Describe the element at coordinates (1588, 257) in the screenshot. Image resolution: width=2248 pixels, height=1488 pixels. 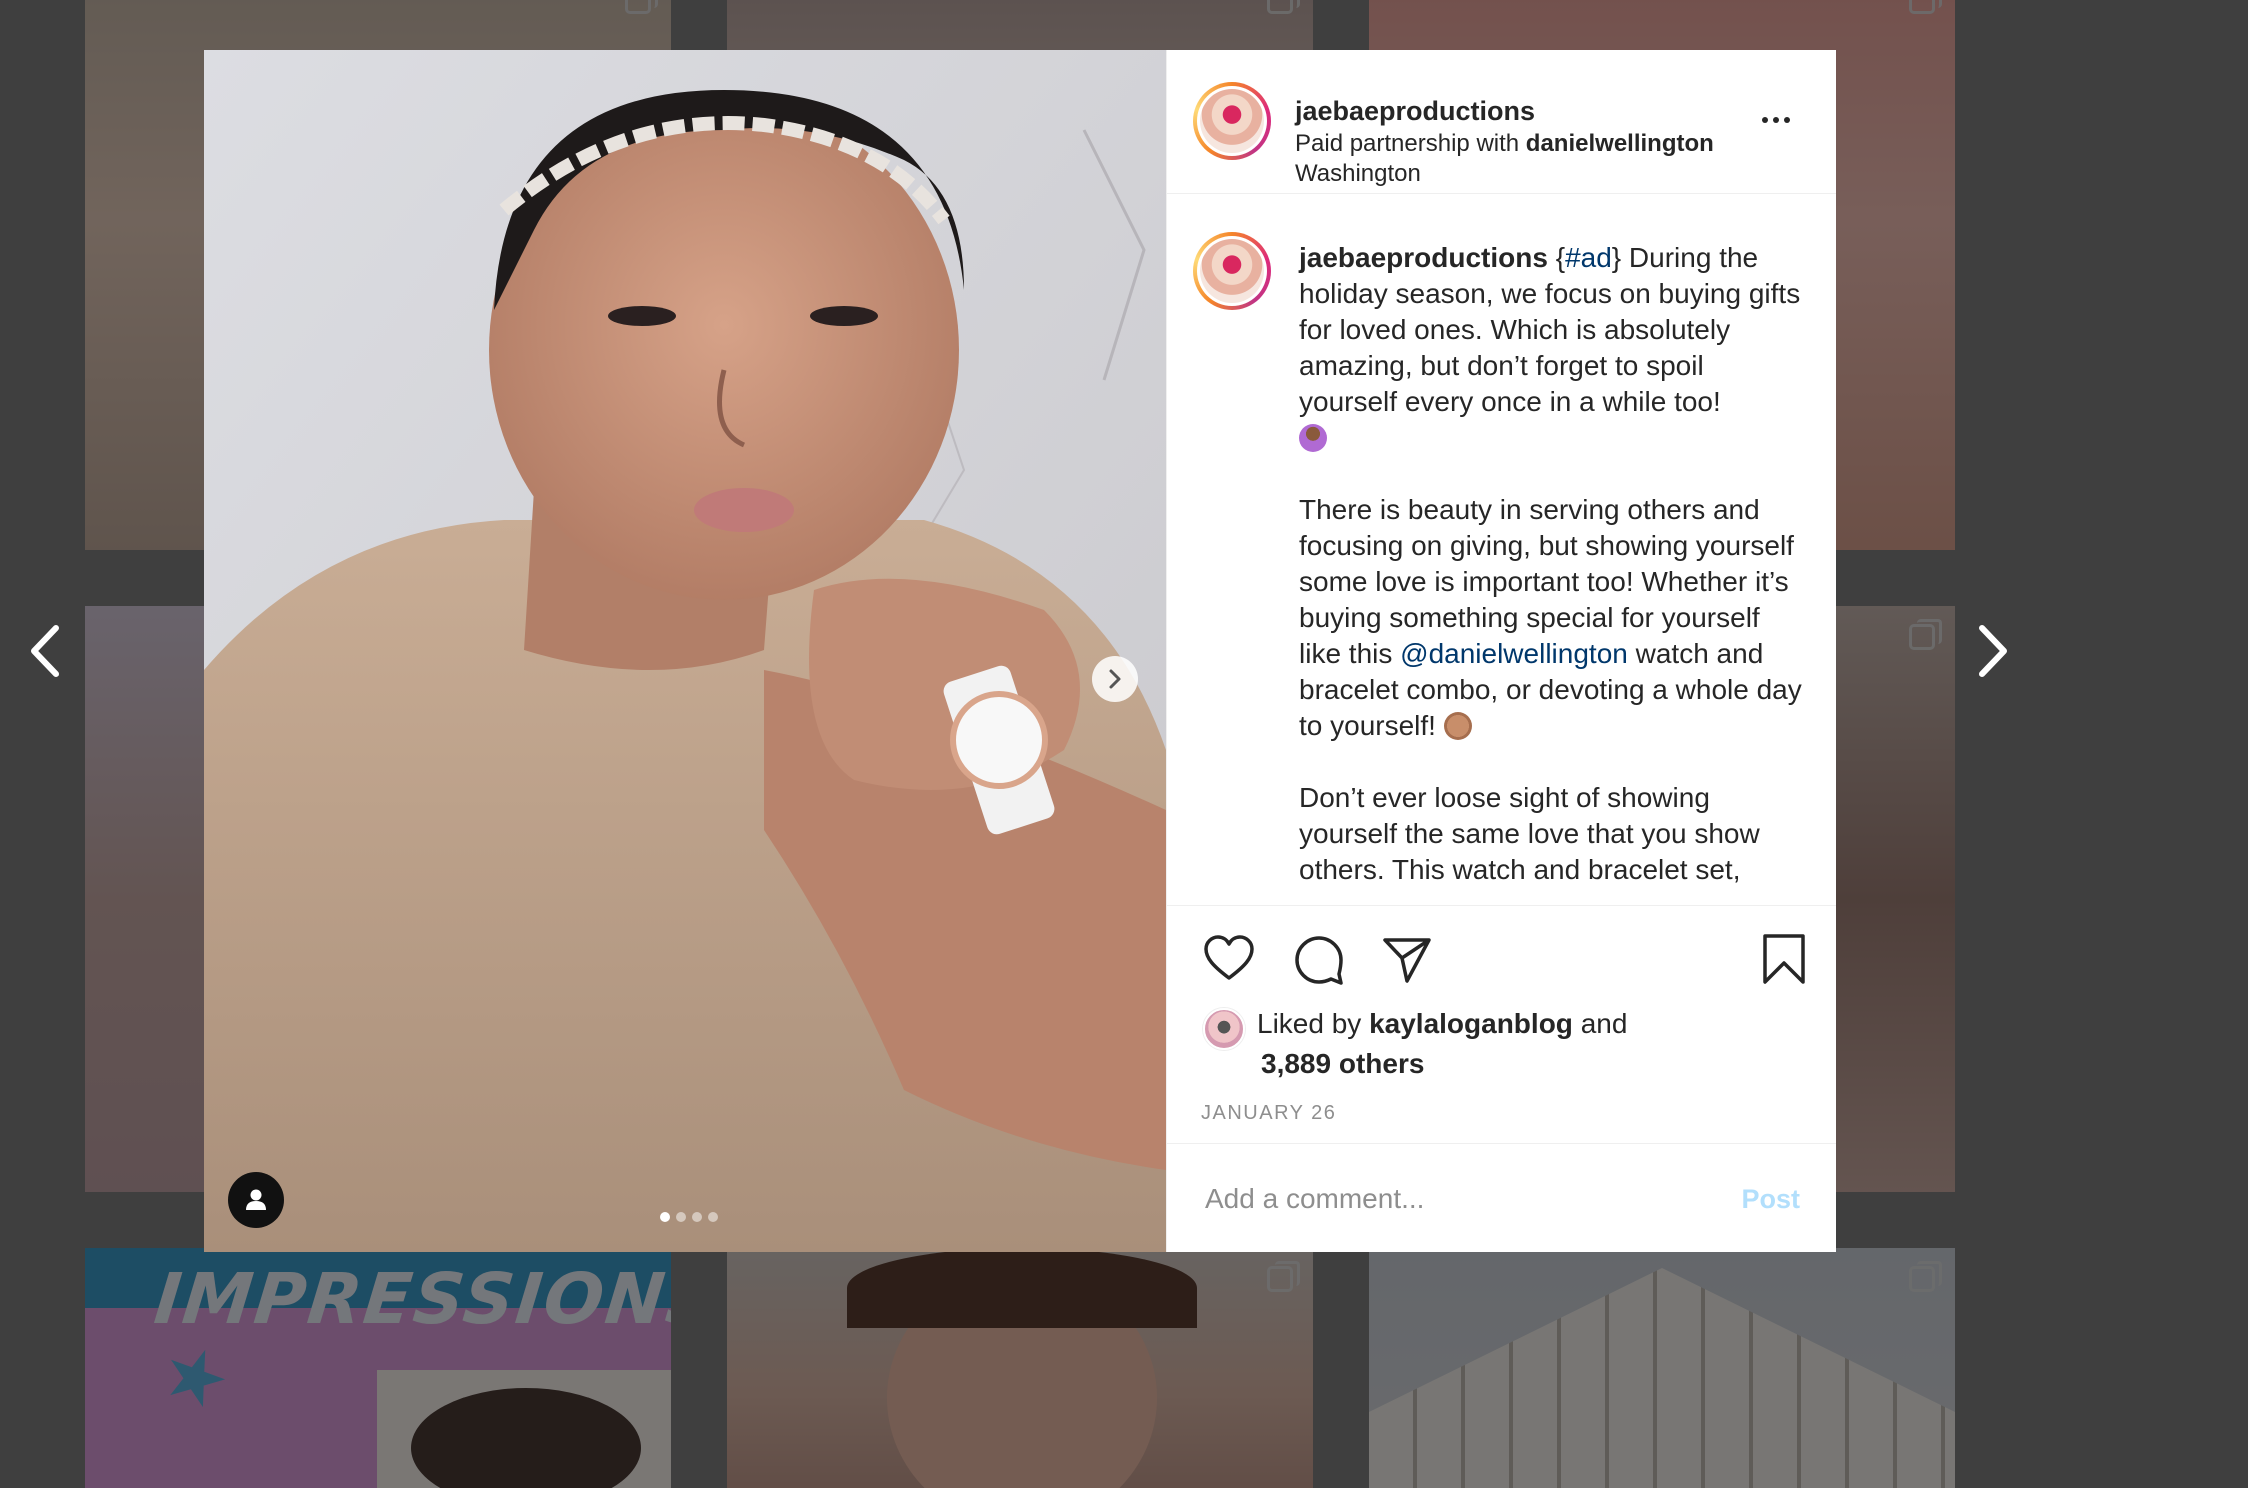
I see `hashtag-link: #ad` at that location.